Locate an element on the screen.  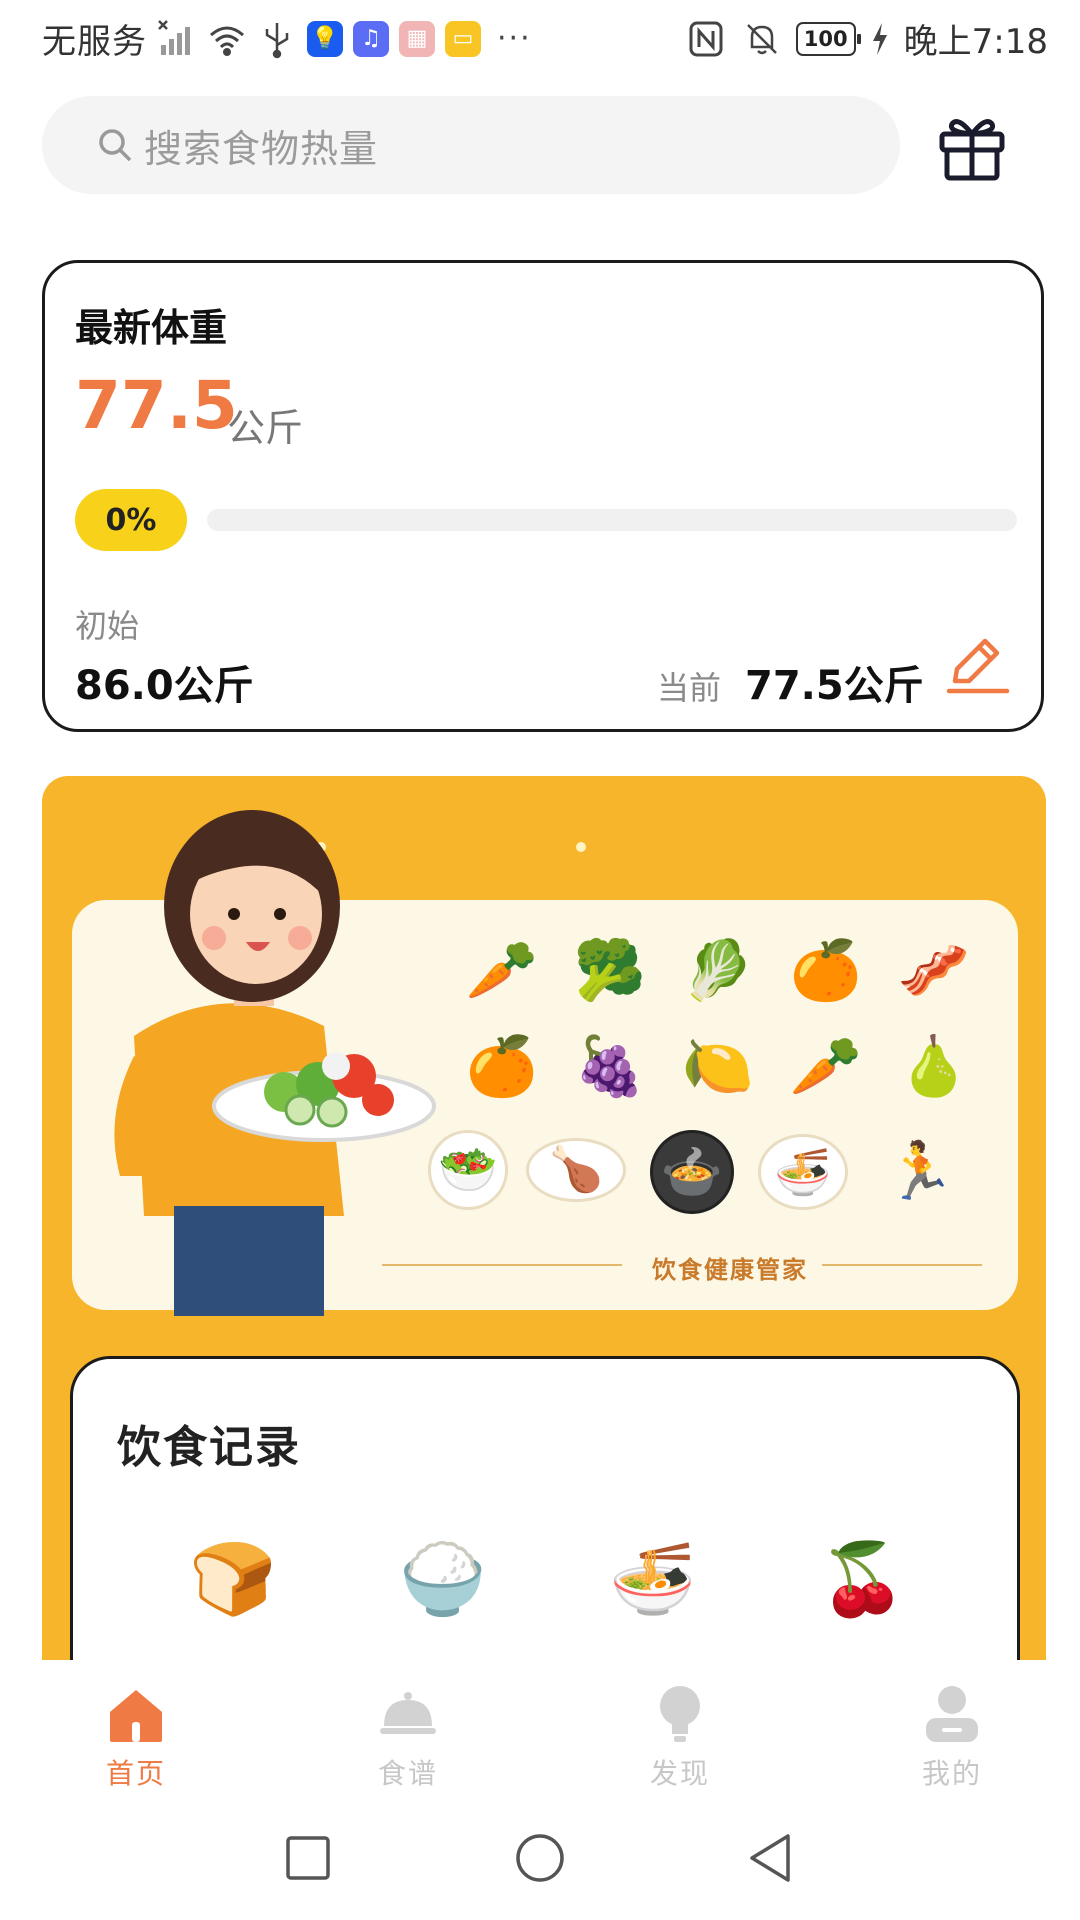
orange-icon: 🍊 is located at coordinates (502, 1066).